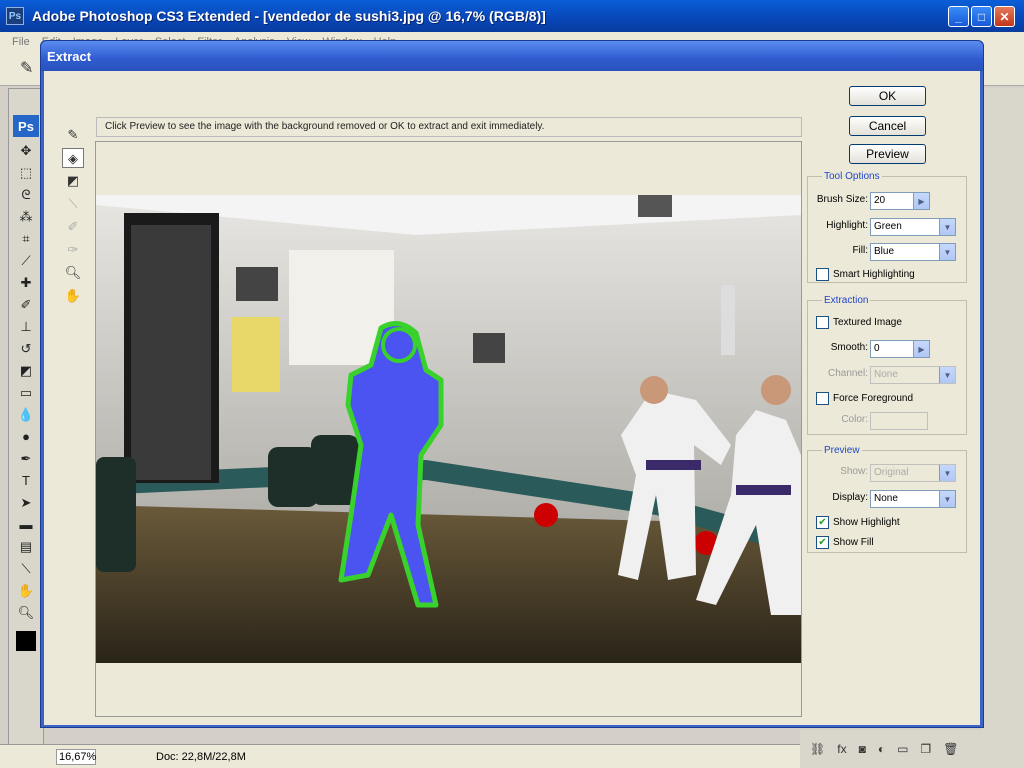 Image resolution: width=1024 pixels, height=768 pixels. Describe the element at coordinates (26, 261) in the screenshot. I see `slice-tool-icon: ⟋` at that location.